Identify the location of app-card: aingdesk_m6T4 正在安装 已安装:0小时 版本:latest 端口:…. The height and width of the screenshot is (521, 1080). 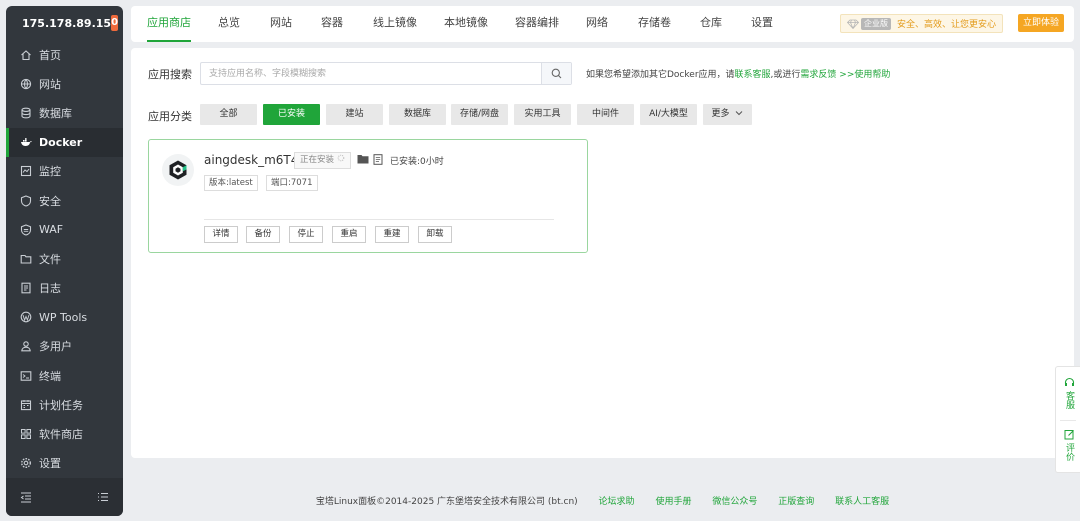
(368, 196).